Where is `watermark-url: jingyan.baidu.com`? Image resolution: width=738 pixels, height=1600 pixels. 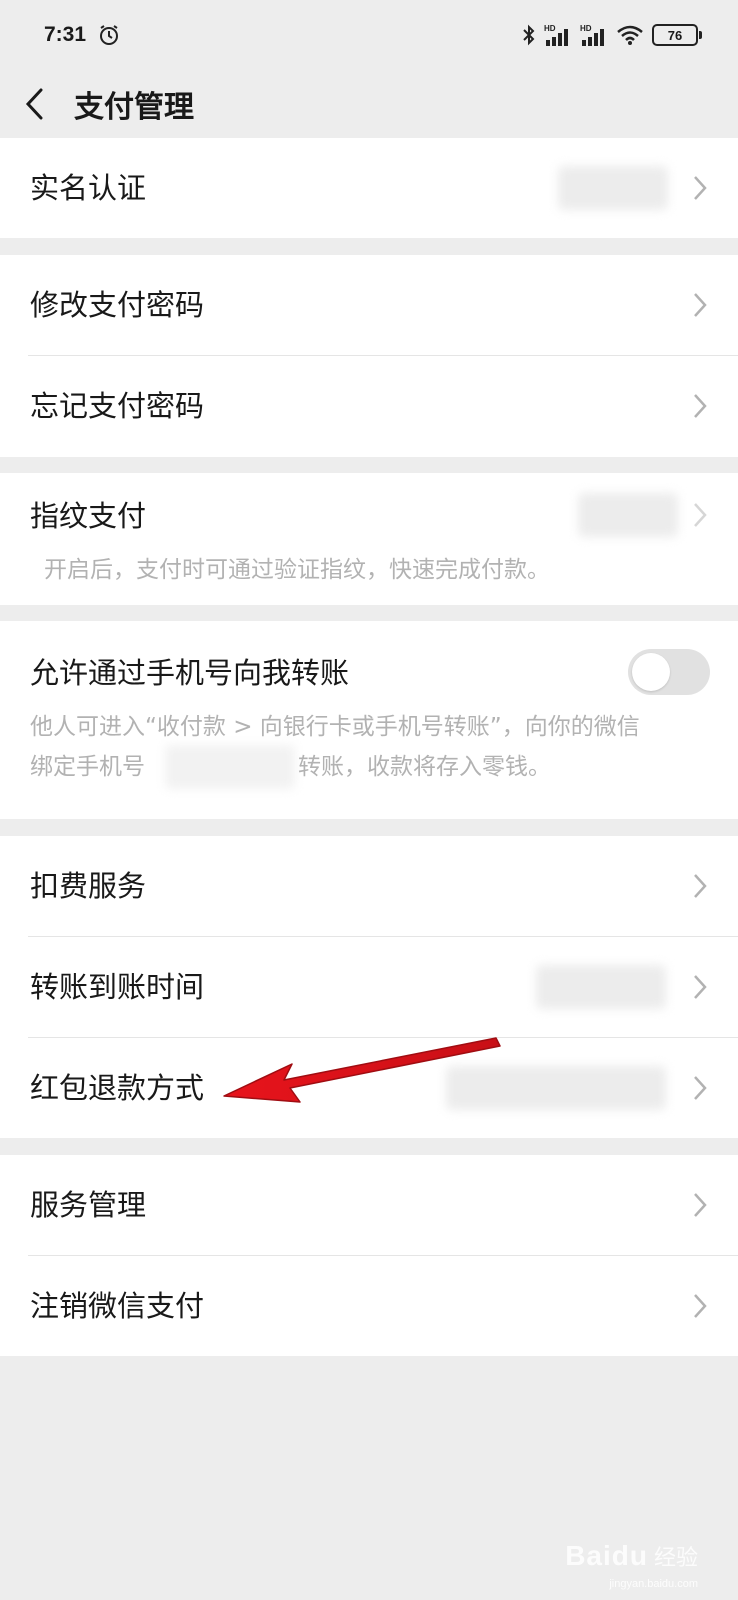 watermark-url: jingyan.baidu.com is located at coordinates (653, 1584).